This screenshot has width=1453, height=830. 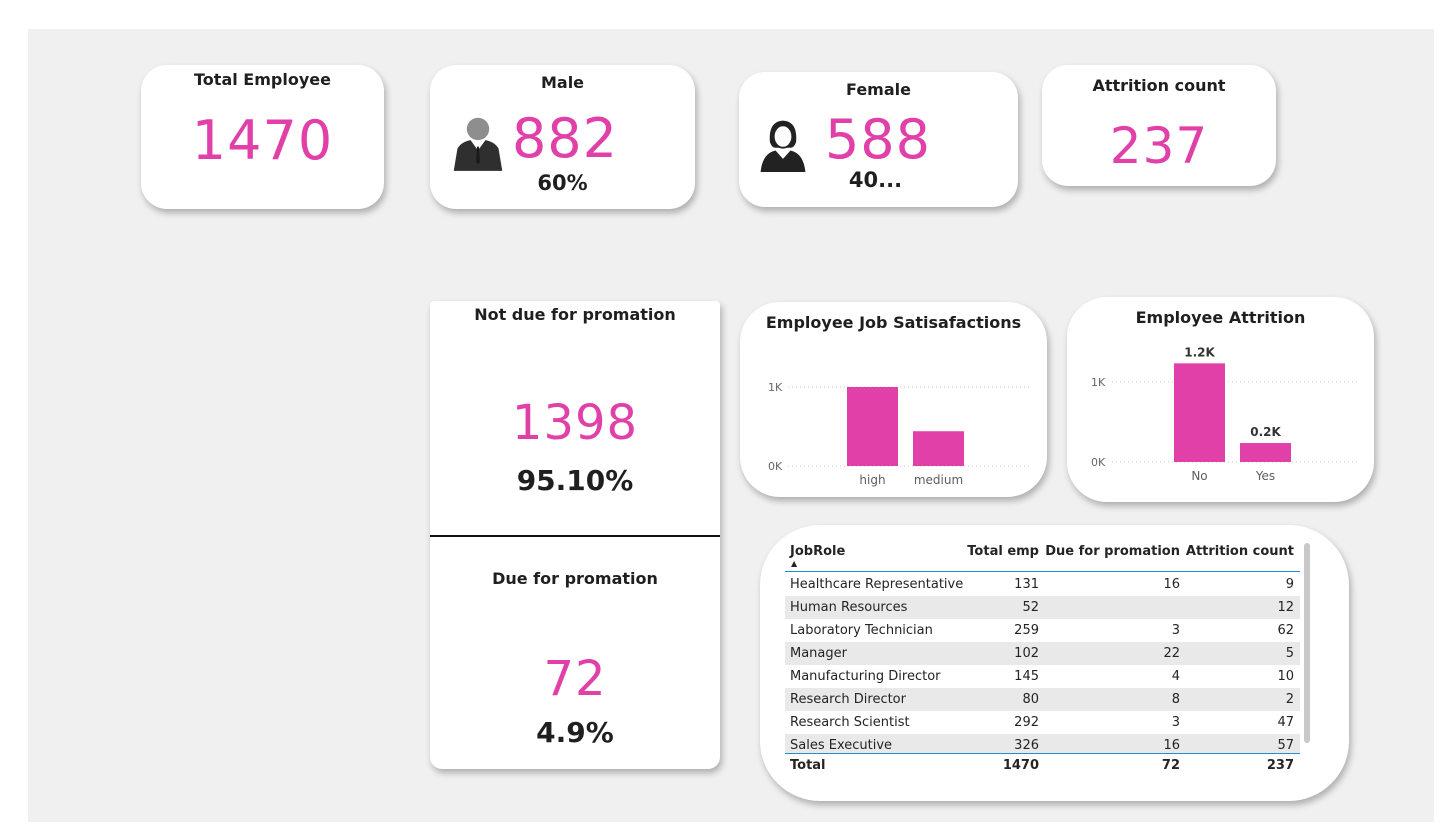 I want to click on jobrole-cell: Healthcare Representative, so click(x=877, y=584).